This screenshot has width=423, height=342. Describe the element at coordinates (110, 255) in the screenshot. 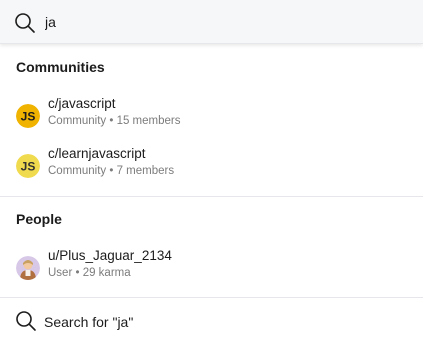

I see `user-name: u/Plus_Jaguar_2134` at that location.